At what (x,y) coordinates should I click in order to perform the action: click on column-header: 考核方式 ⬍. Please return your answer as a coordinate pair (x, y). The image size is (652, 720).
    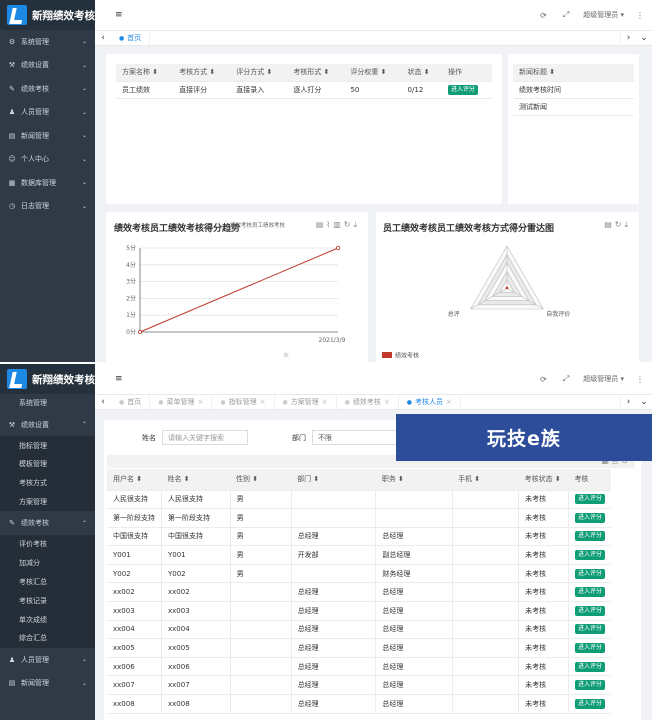
    Looking at the image, I should click on (202, 73).